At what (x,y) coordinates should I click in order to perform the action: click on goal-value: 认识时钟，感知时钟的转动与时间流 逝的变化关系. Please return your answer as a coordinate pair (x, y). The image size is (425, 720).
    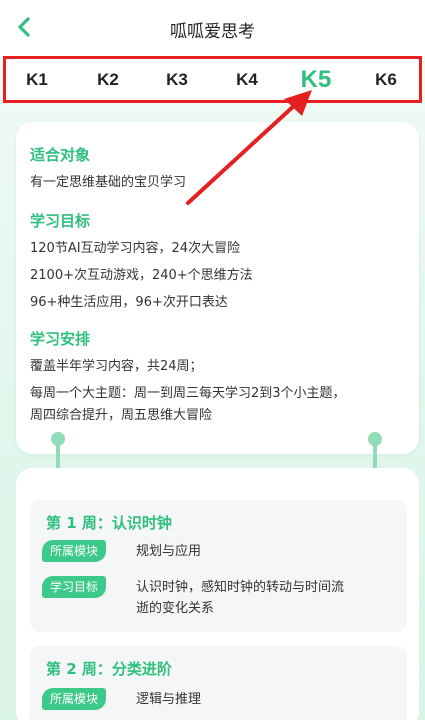
    Looking at the image, I should click on (266, 598).